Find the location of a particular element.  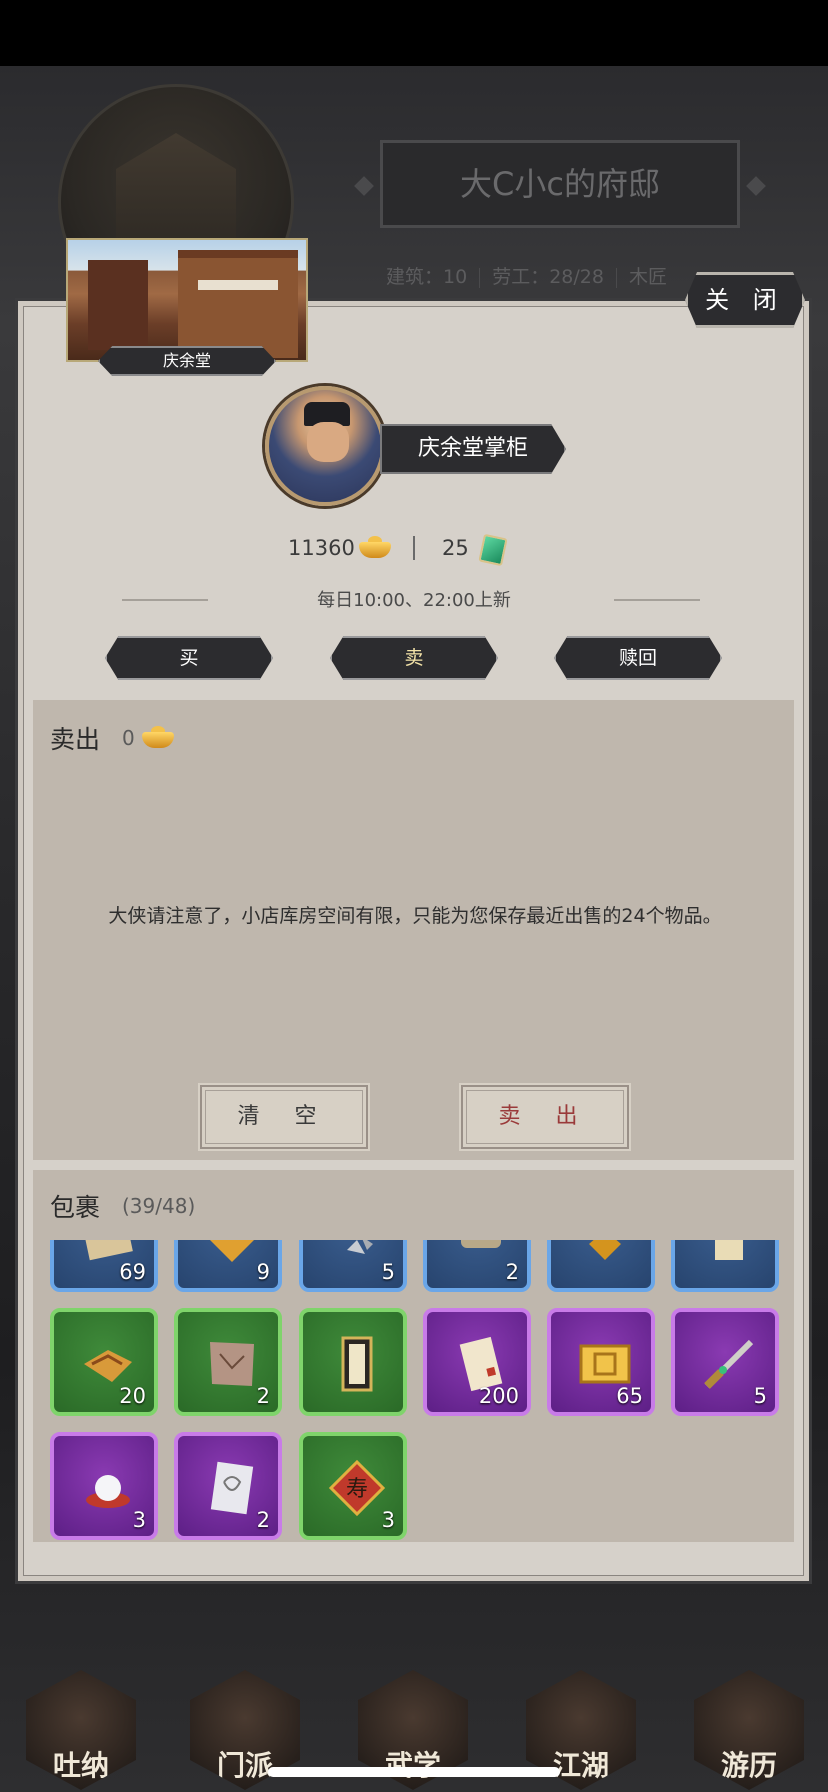

stat-labor: 劳工：28/28 is located at coordinates (548, 277).